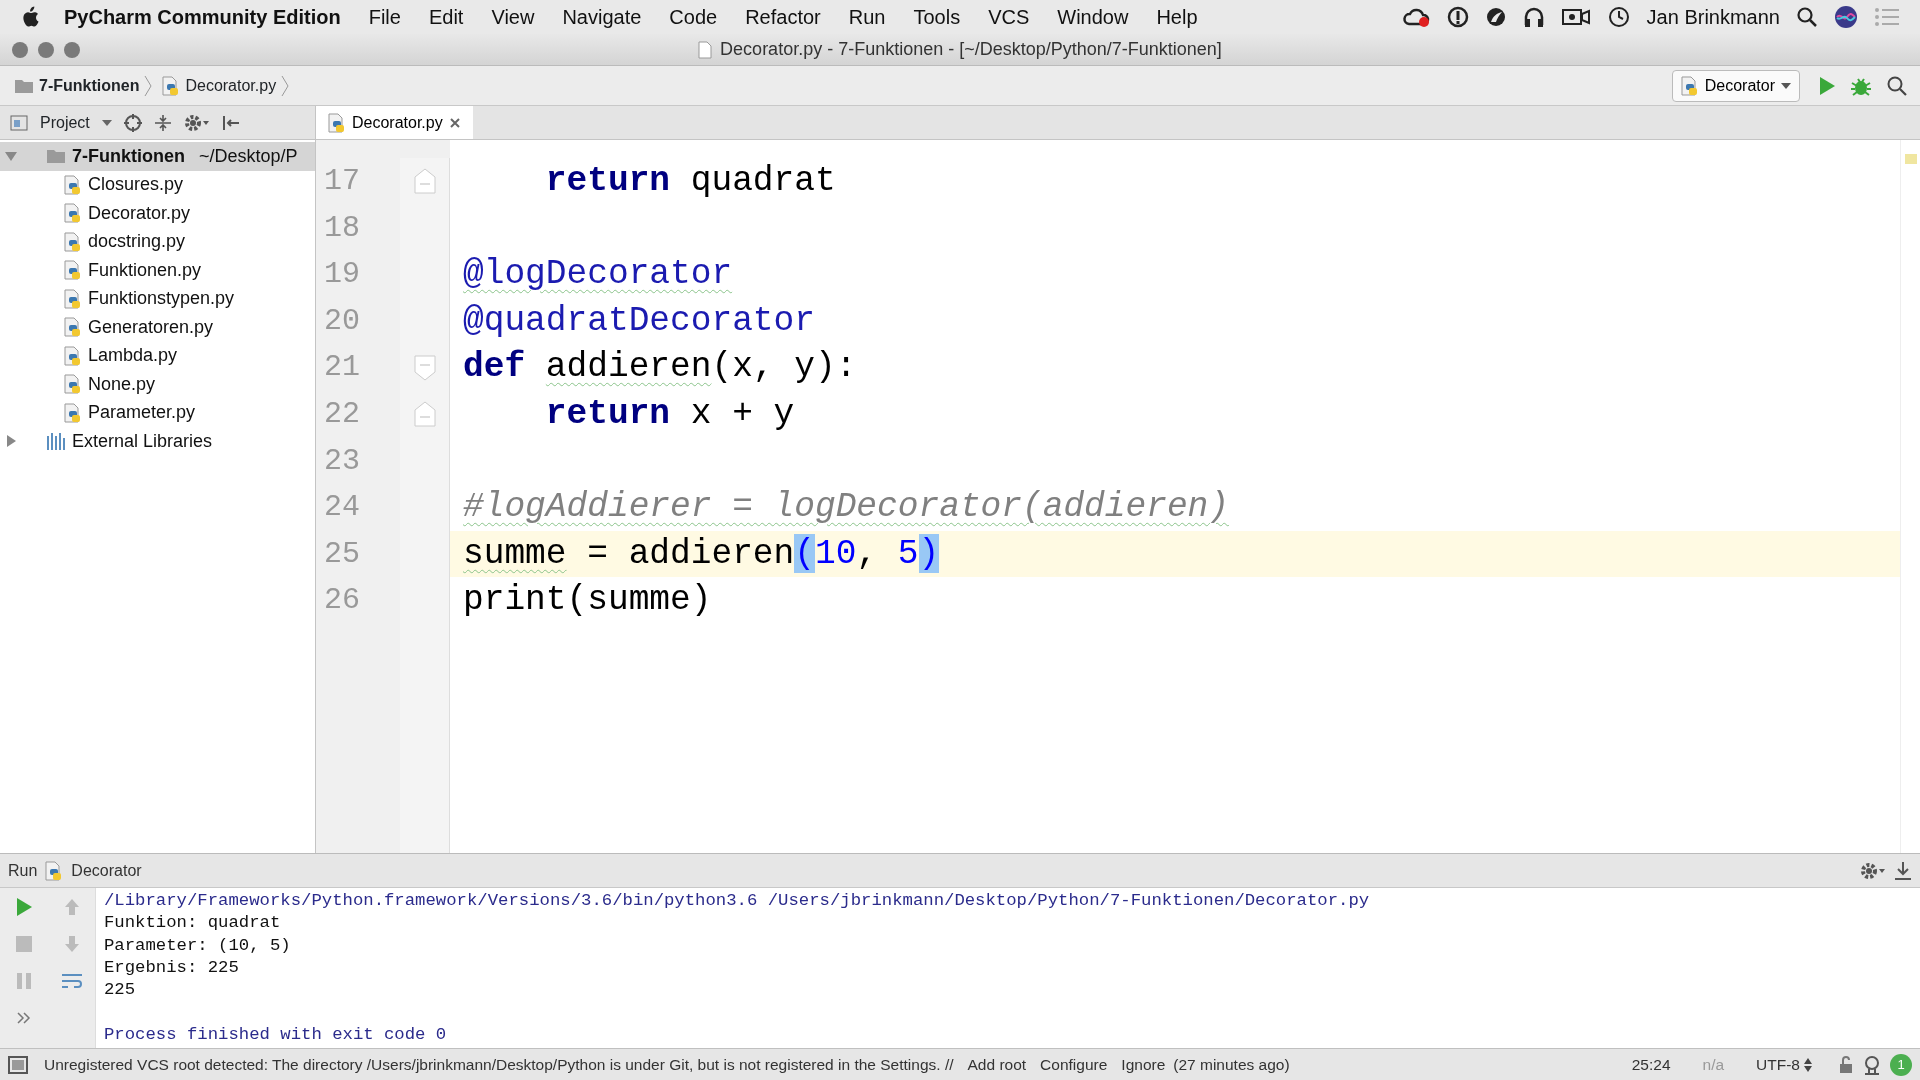 This screenshot has width=1920, height=1080. Describe the element at coordinates (231, 85) in the screenshot. I see `breadcrumb: Decorator.py` at that location.